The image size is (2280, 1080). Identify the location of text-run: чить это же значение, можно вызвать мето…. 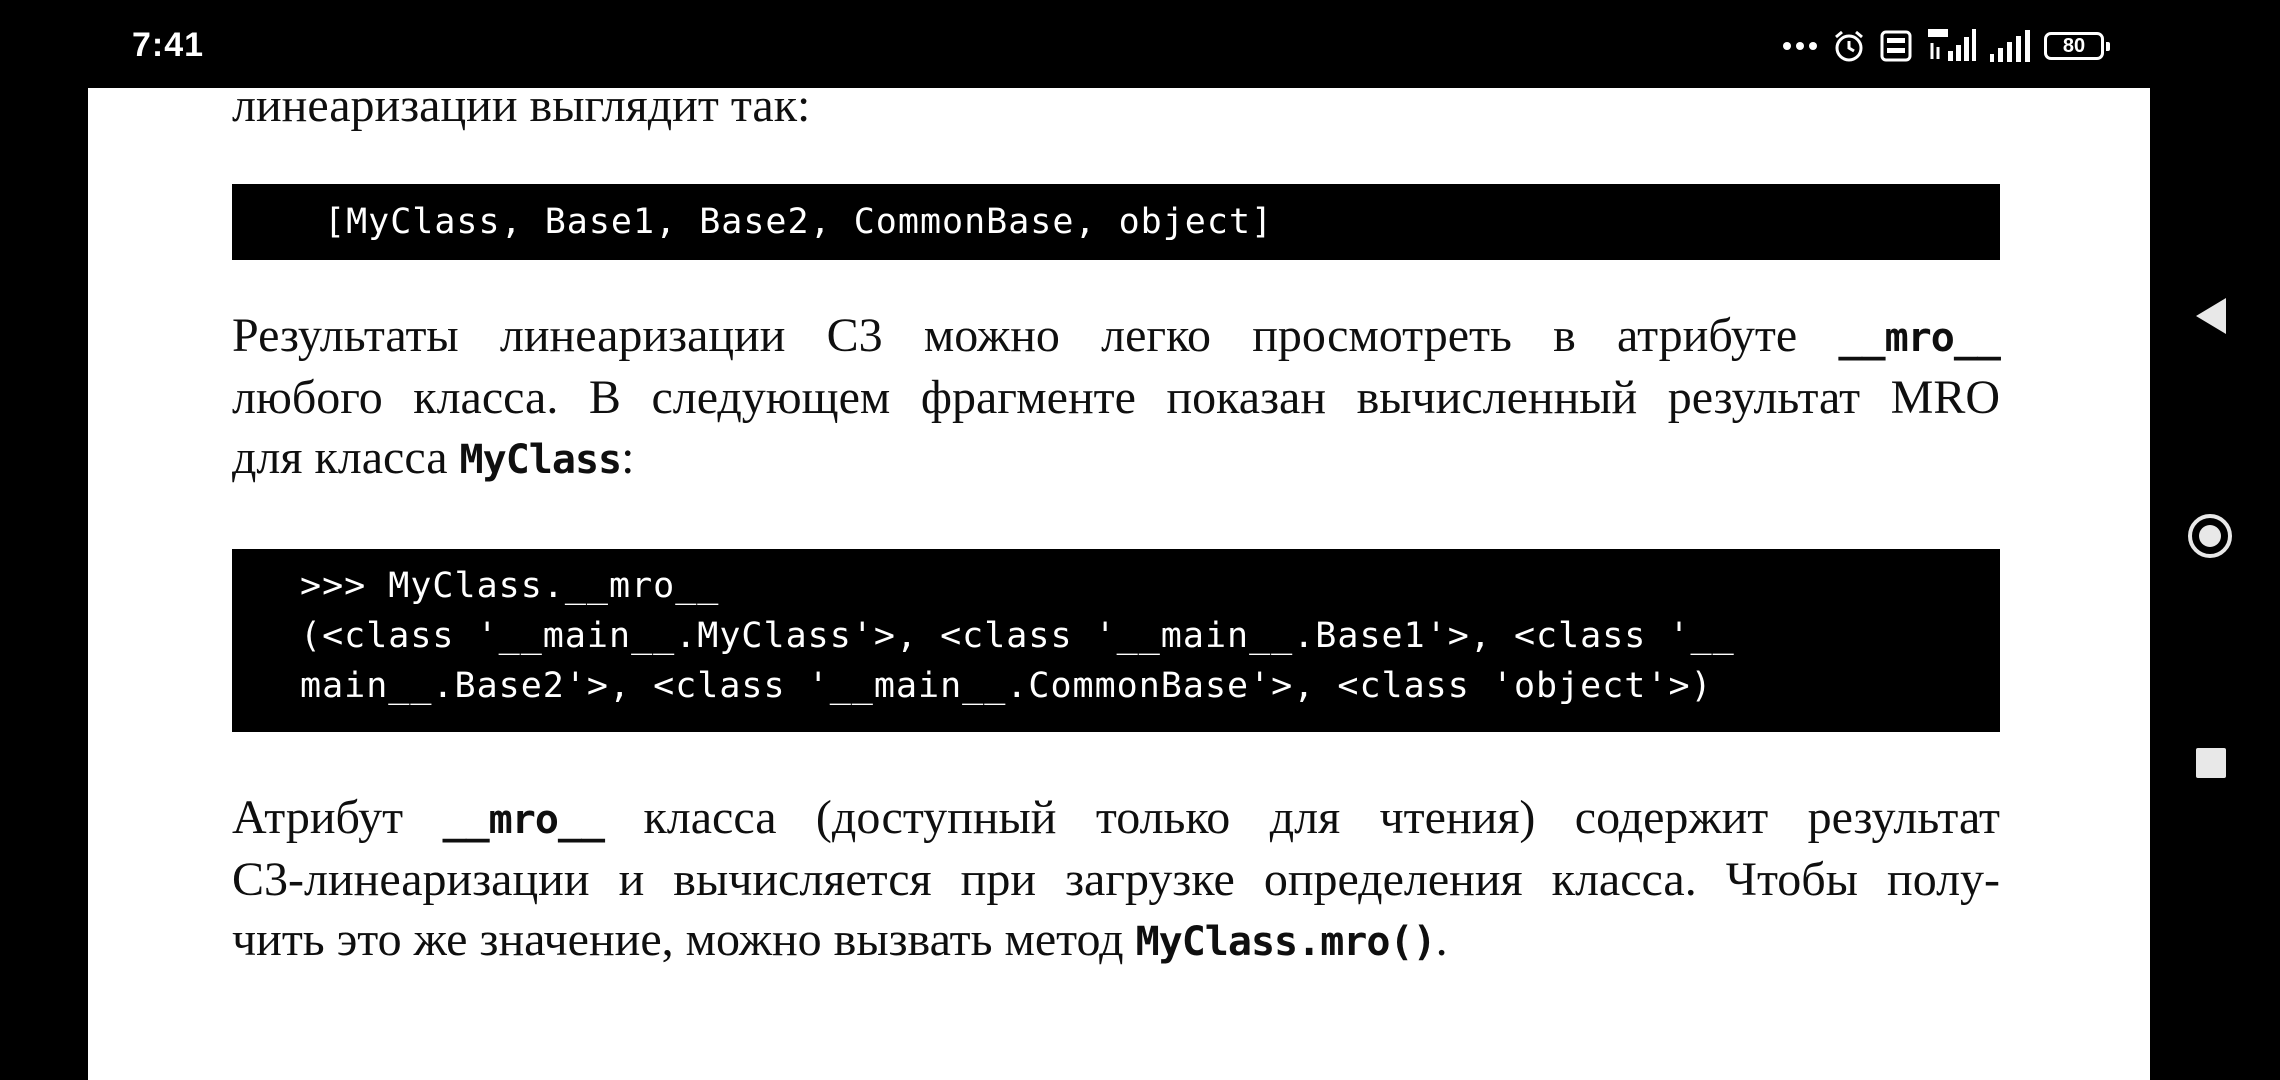
(684, 939).